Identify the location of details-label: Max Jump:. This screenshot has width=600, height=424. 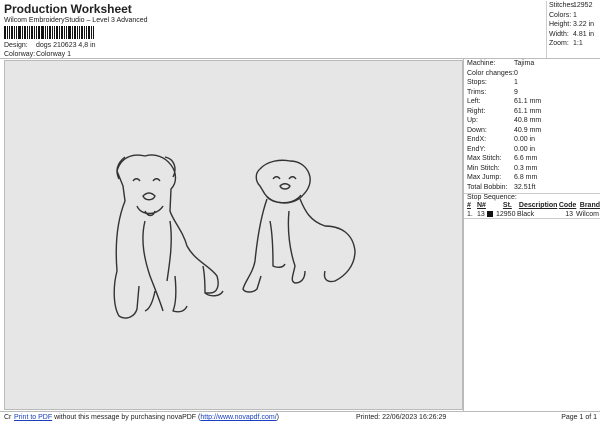
(484, 177).